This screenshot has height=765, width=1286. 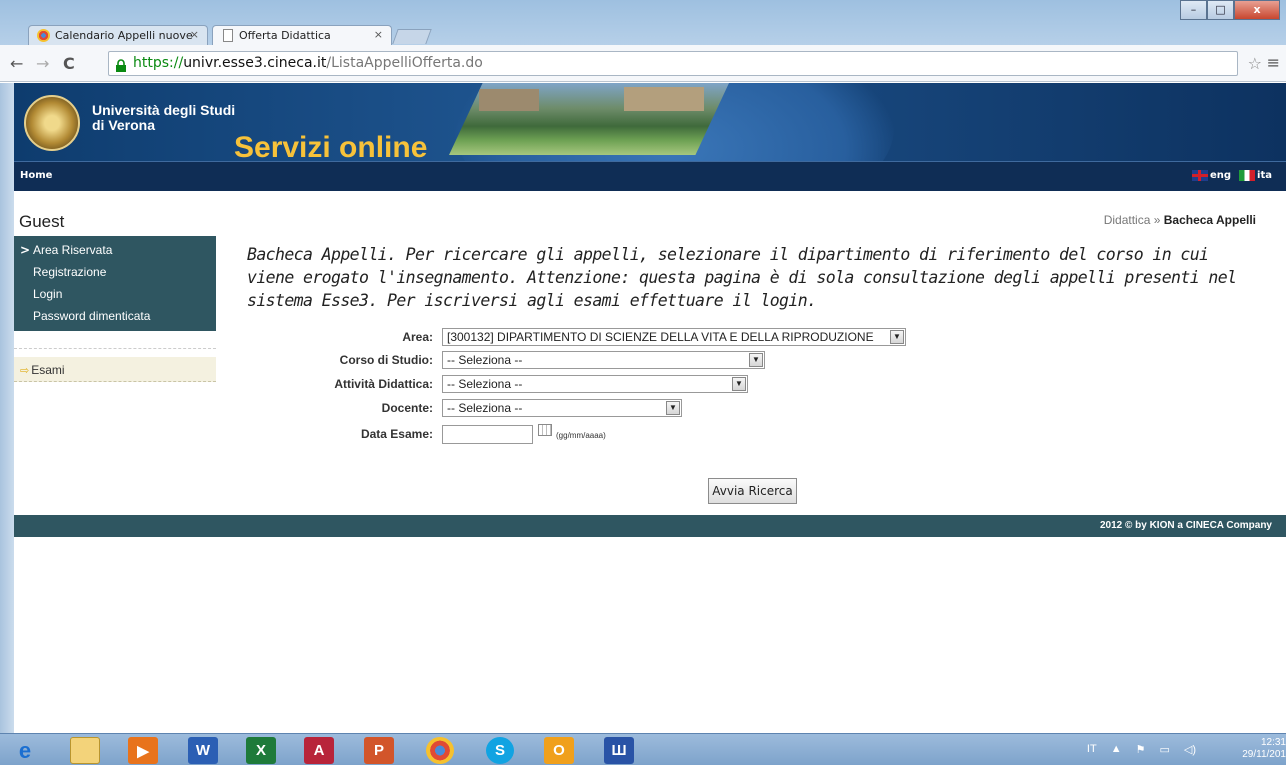 I want to click on sidebar-item-esami: ⇨ Esami, so click(x=115, y=369).